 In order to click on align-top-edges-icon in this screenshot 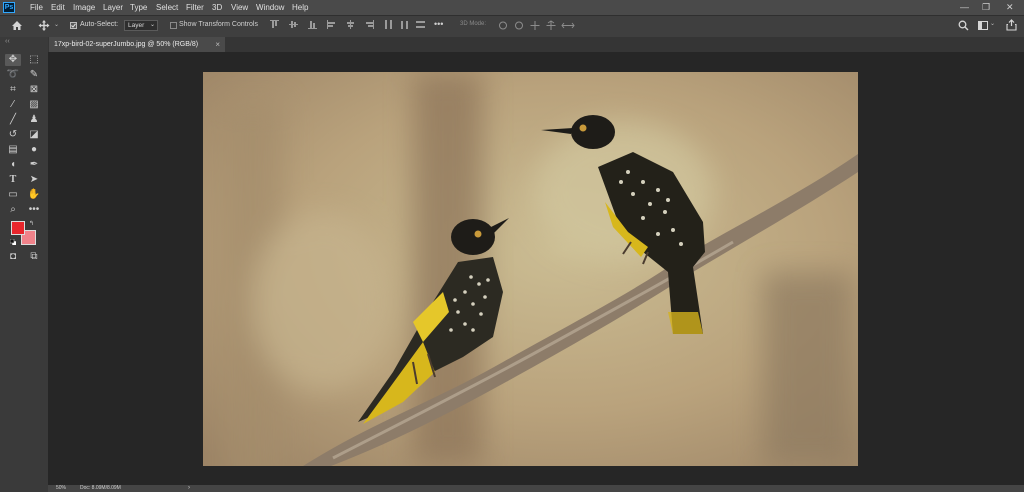, I will do `click(274, 24)`.